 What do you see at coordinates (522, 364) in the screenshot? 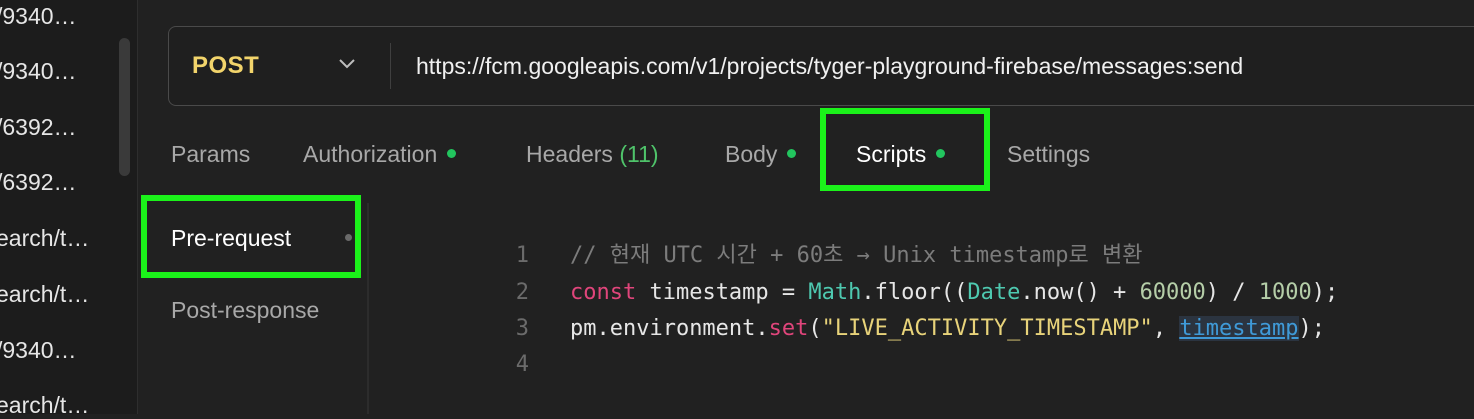
I see `line-number: 4` at bounding box center [522, 364].